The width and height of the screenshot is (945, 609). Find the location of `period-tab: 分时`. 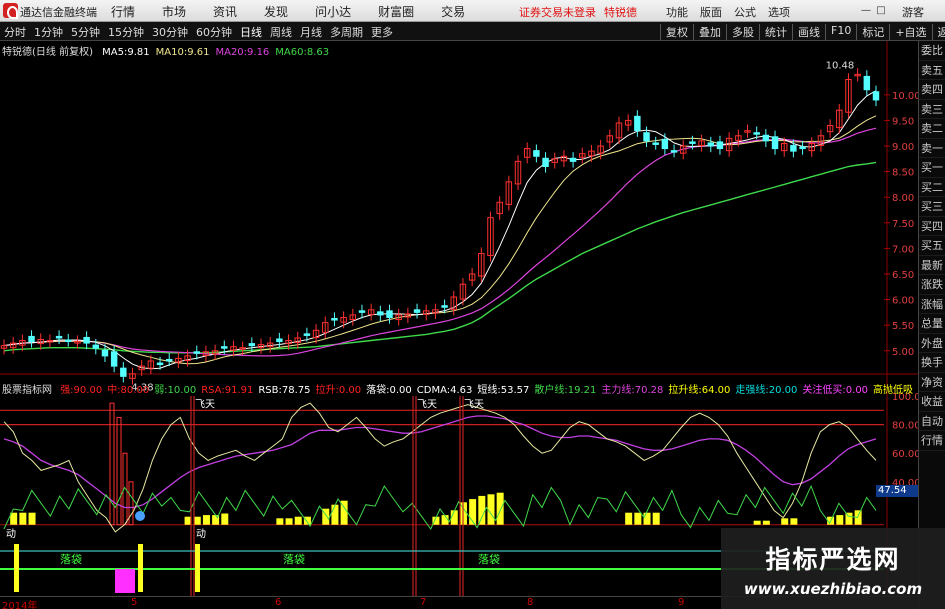

period-tab: 分时 is located at coordinates (15, 32).